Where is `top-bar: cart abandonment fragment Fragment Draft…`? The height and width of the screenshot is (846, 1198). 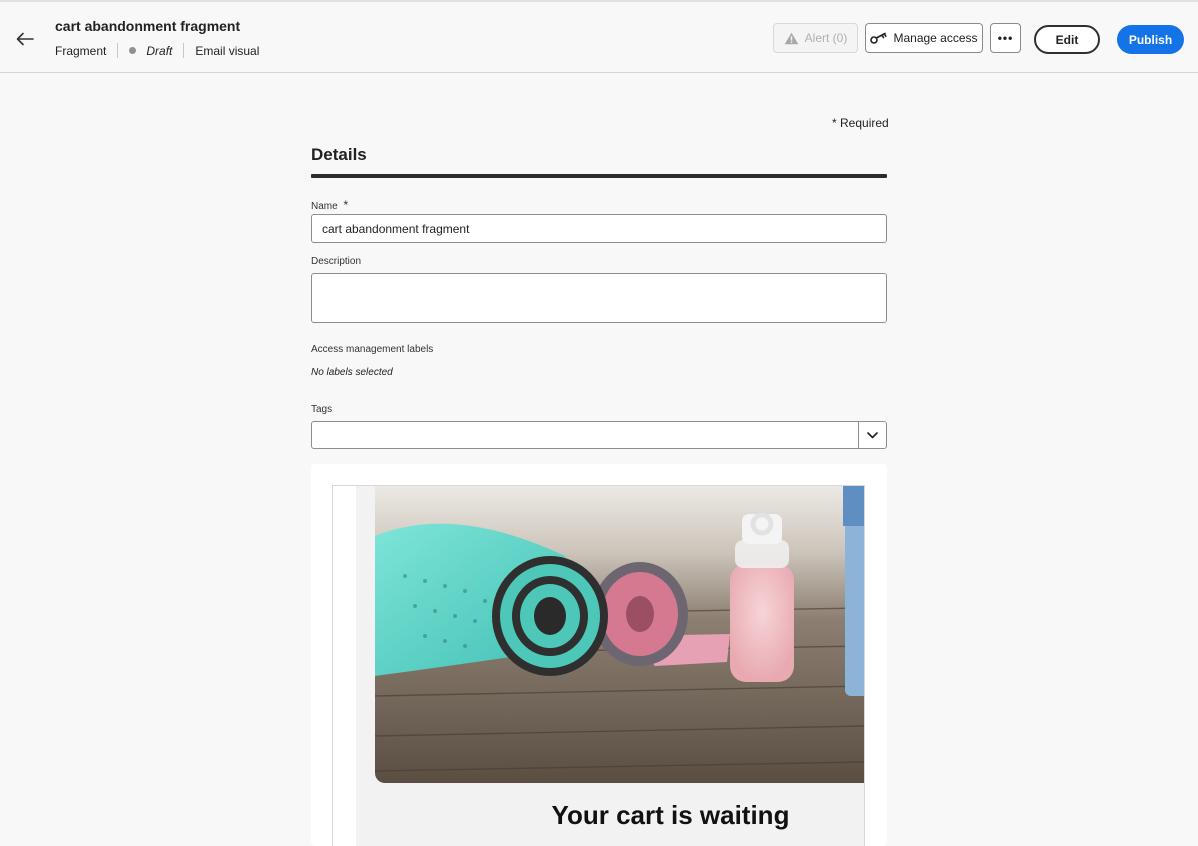
top-bar: cart abandonment fragment Fragment Draft… is located at coordinates (599, 36).